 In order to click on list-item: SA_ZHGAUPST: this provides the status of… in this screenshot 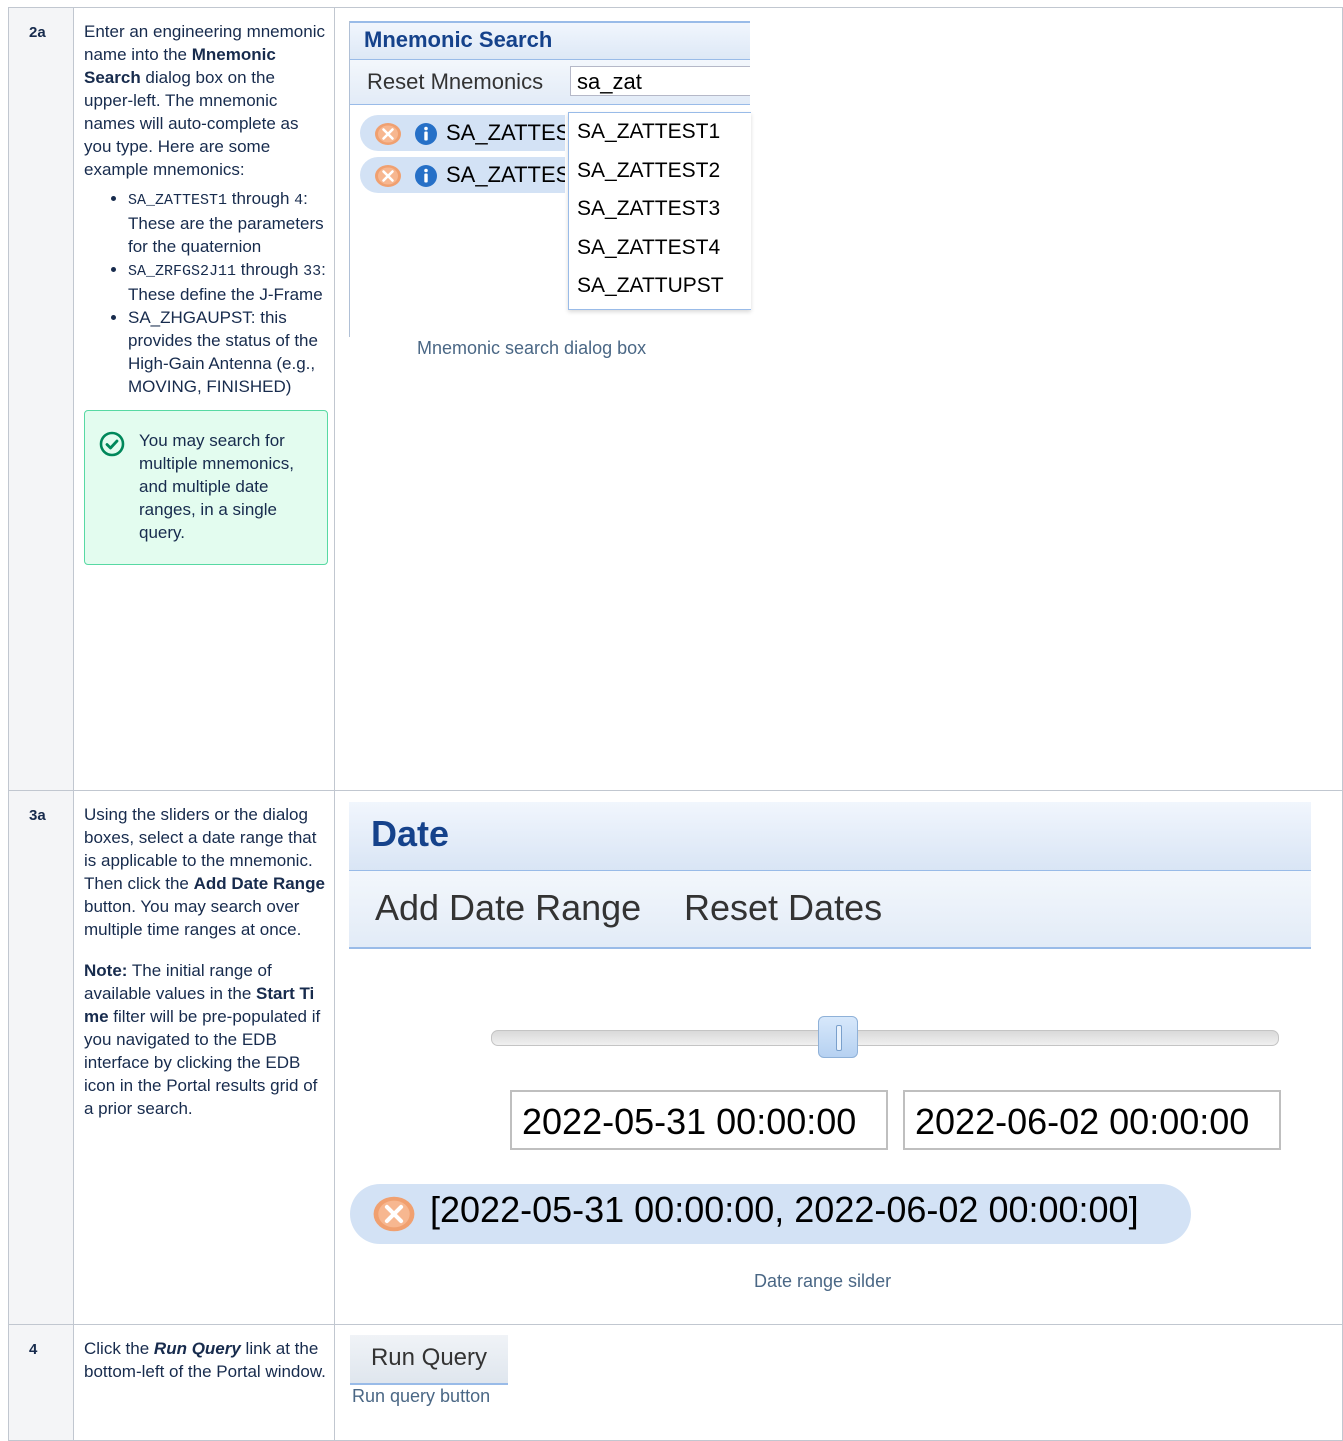, I will do `click(228, 352)`.